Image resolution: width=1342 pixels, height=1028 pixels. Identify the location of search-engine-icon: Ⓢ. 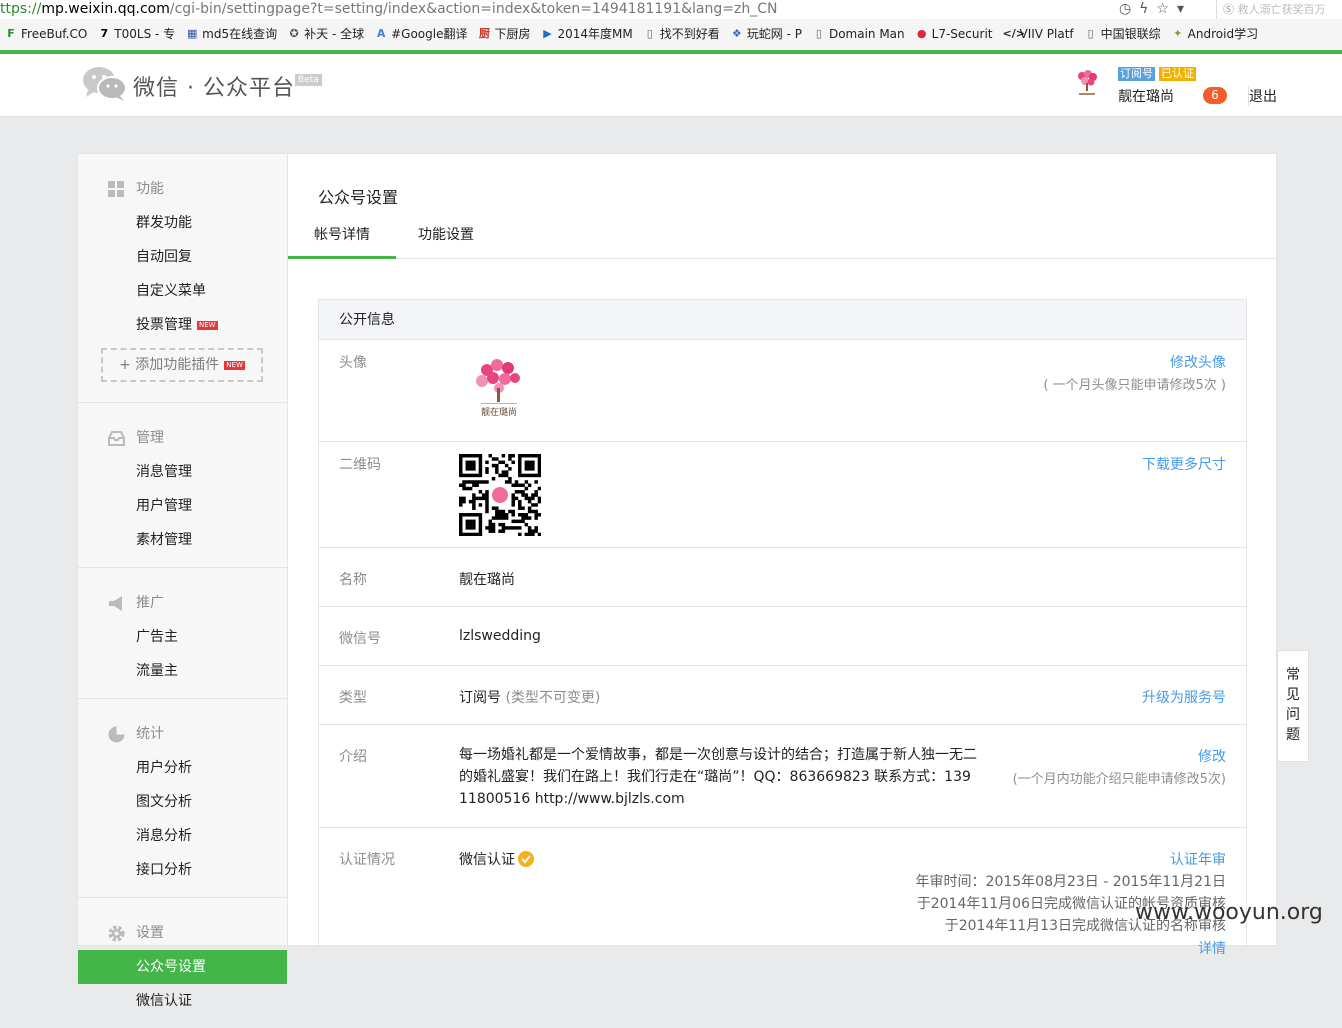
(1230, 9).